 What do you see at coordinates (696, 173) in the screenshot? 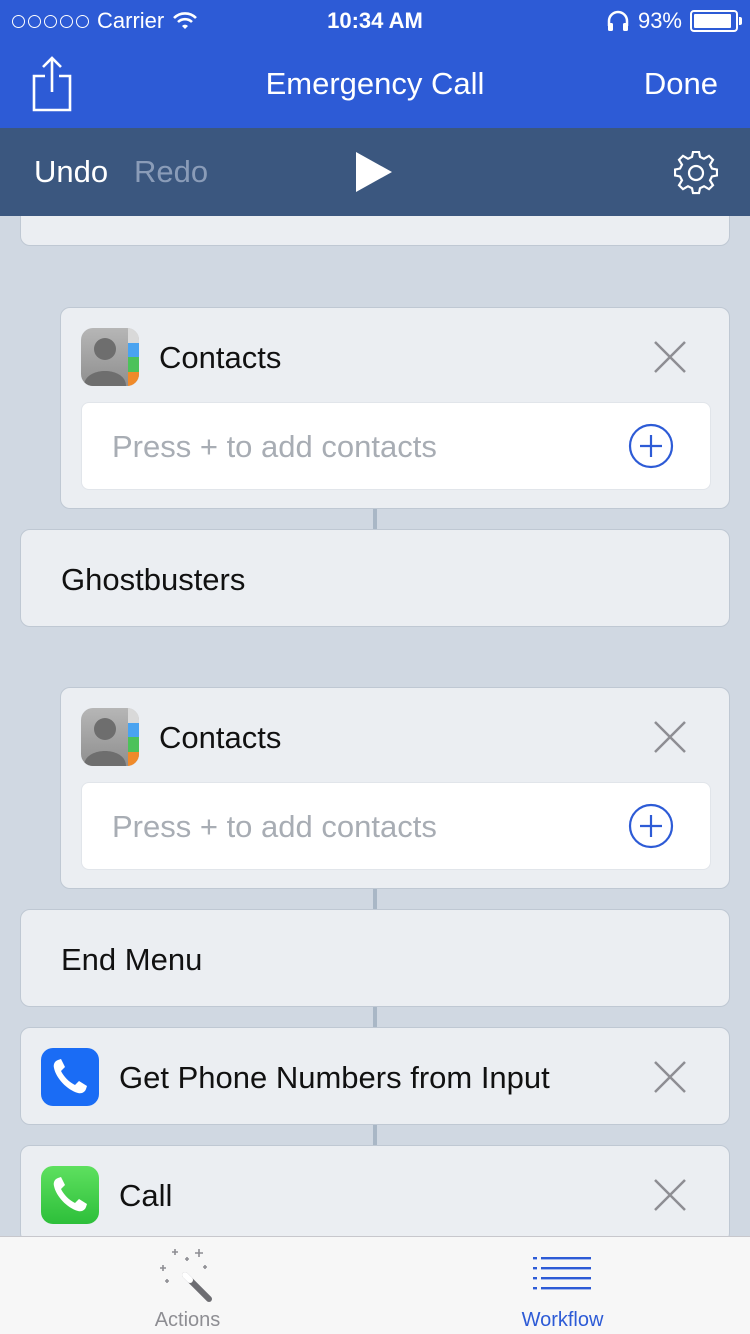
I see `gear-icon` at bounding box center [696, 173].